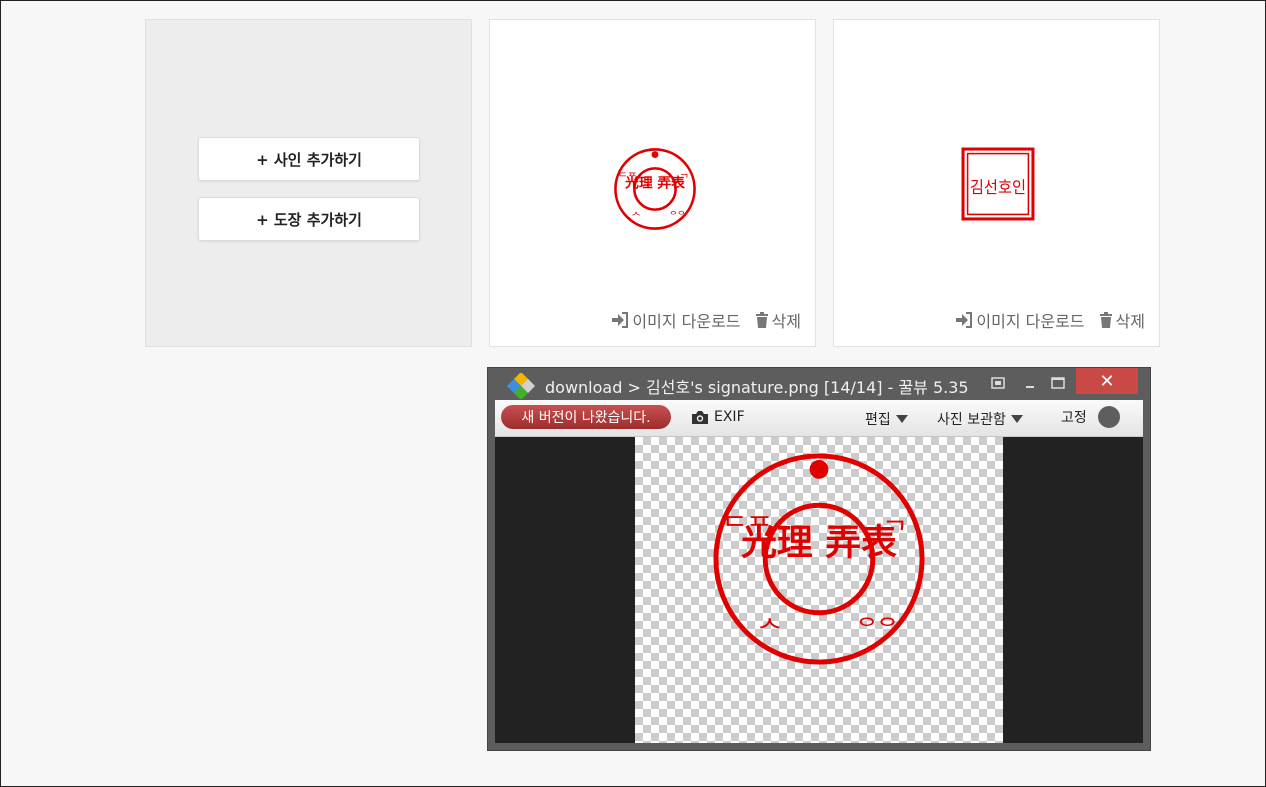 The width and height of the screenshot is (1266, 787). I want to click on maximize-button, so click(1058, 383).